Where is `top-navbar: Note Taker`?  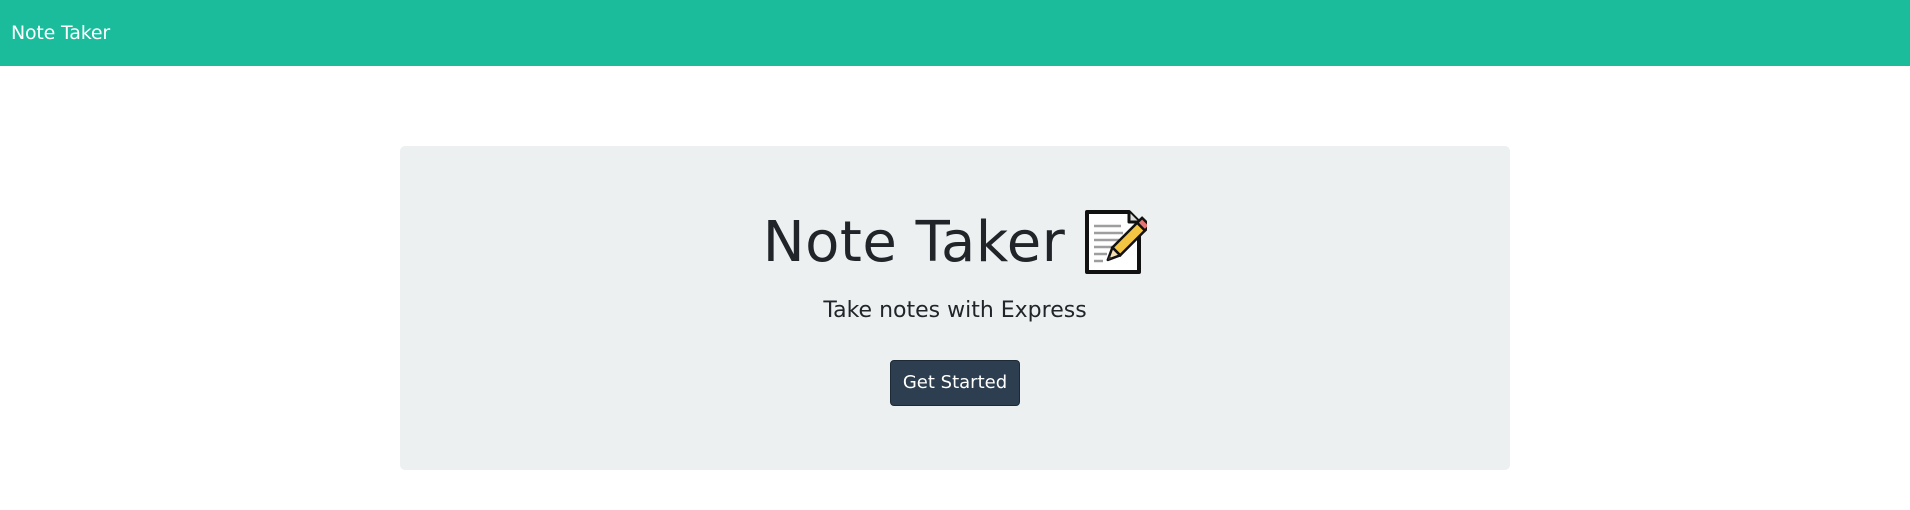
top-navbar: Note Taker is located at coordinates (955, 33).